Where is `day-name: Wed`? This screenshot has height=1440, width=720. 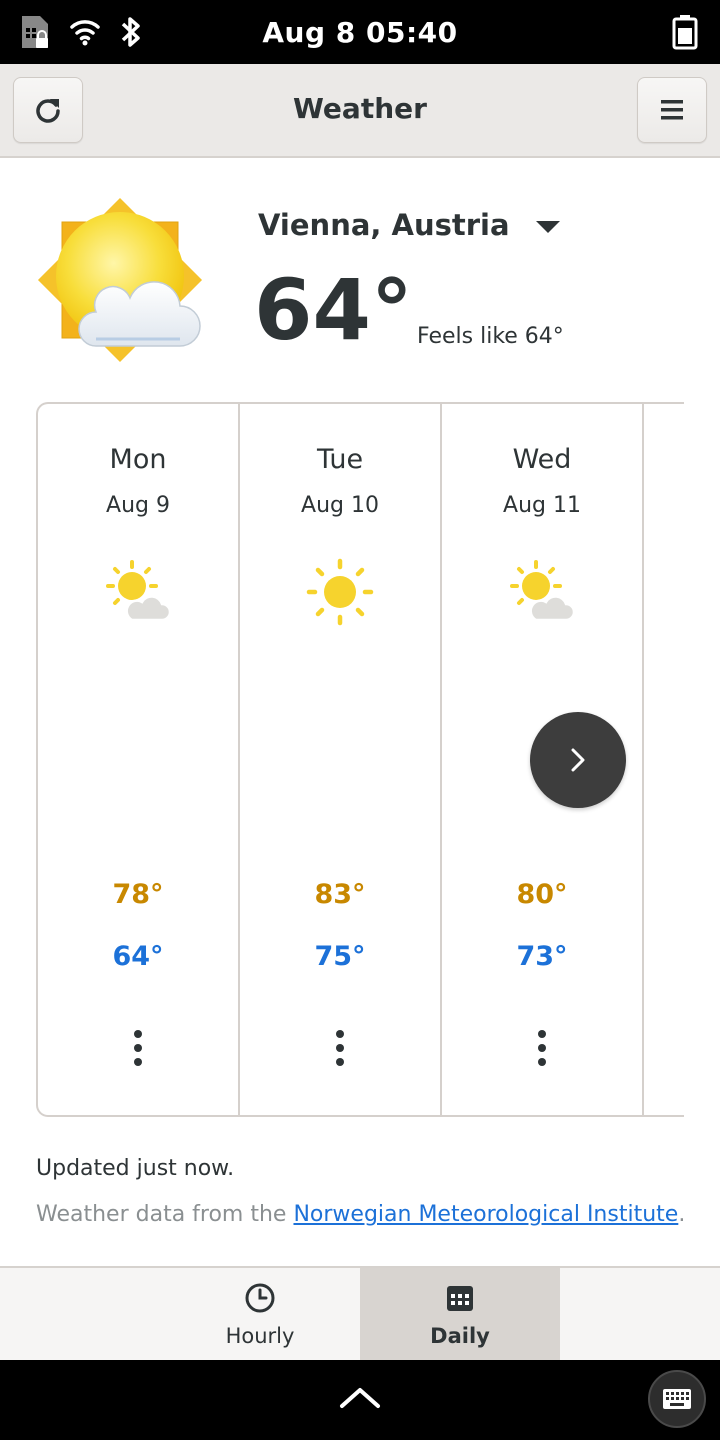
day-name: Wed is located at coordinates (542, 459).